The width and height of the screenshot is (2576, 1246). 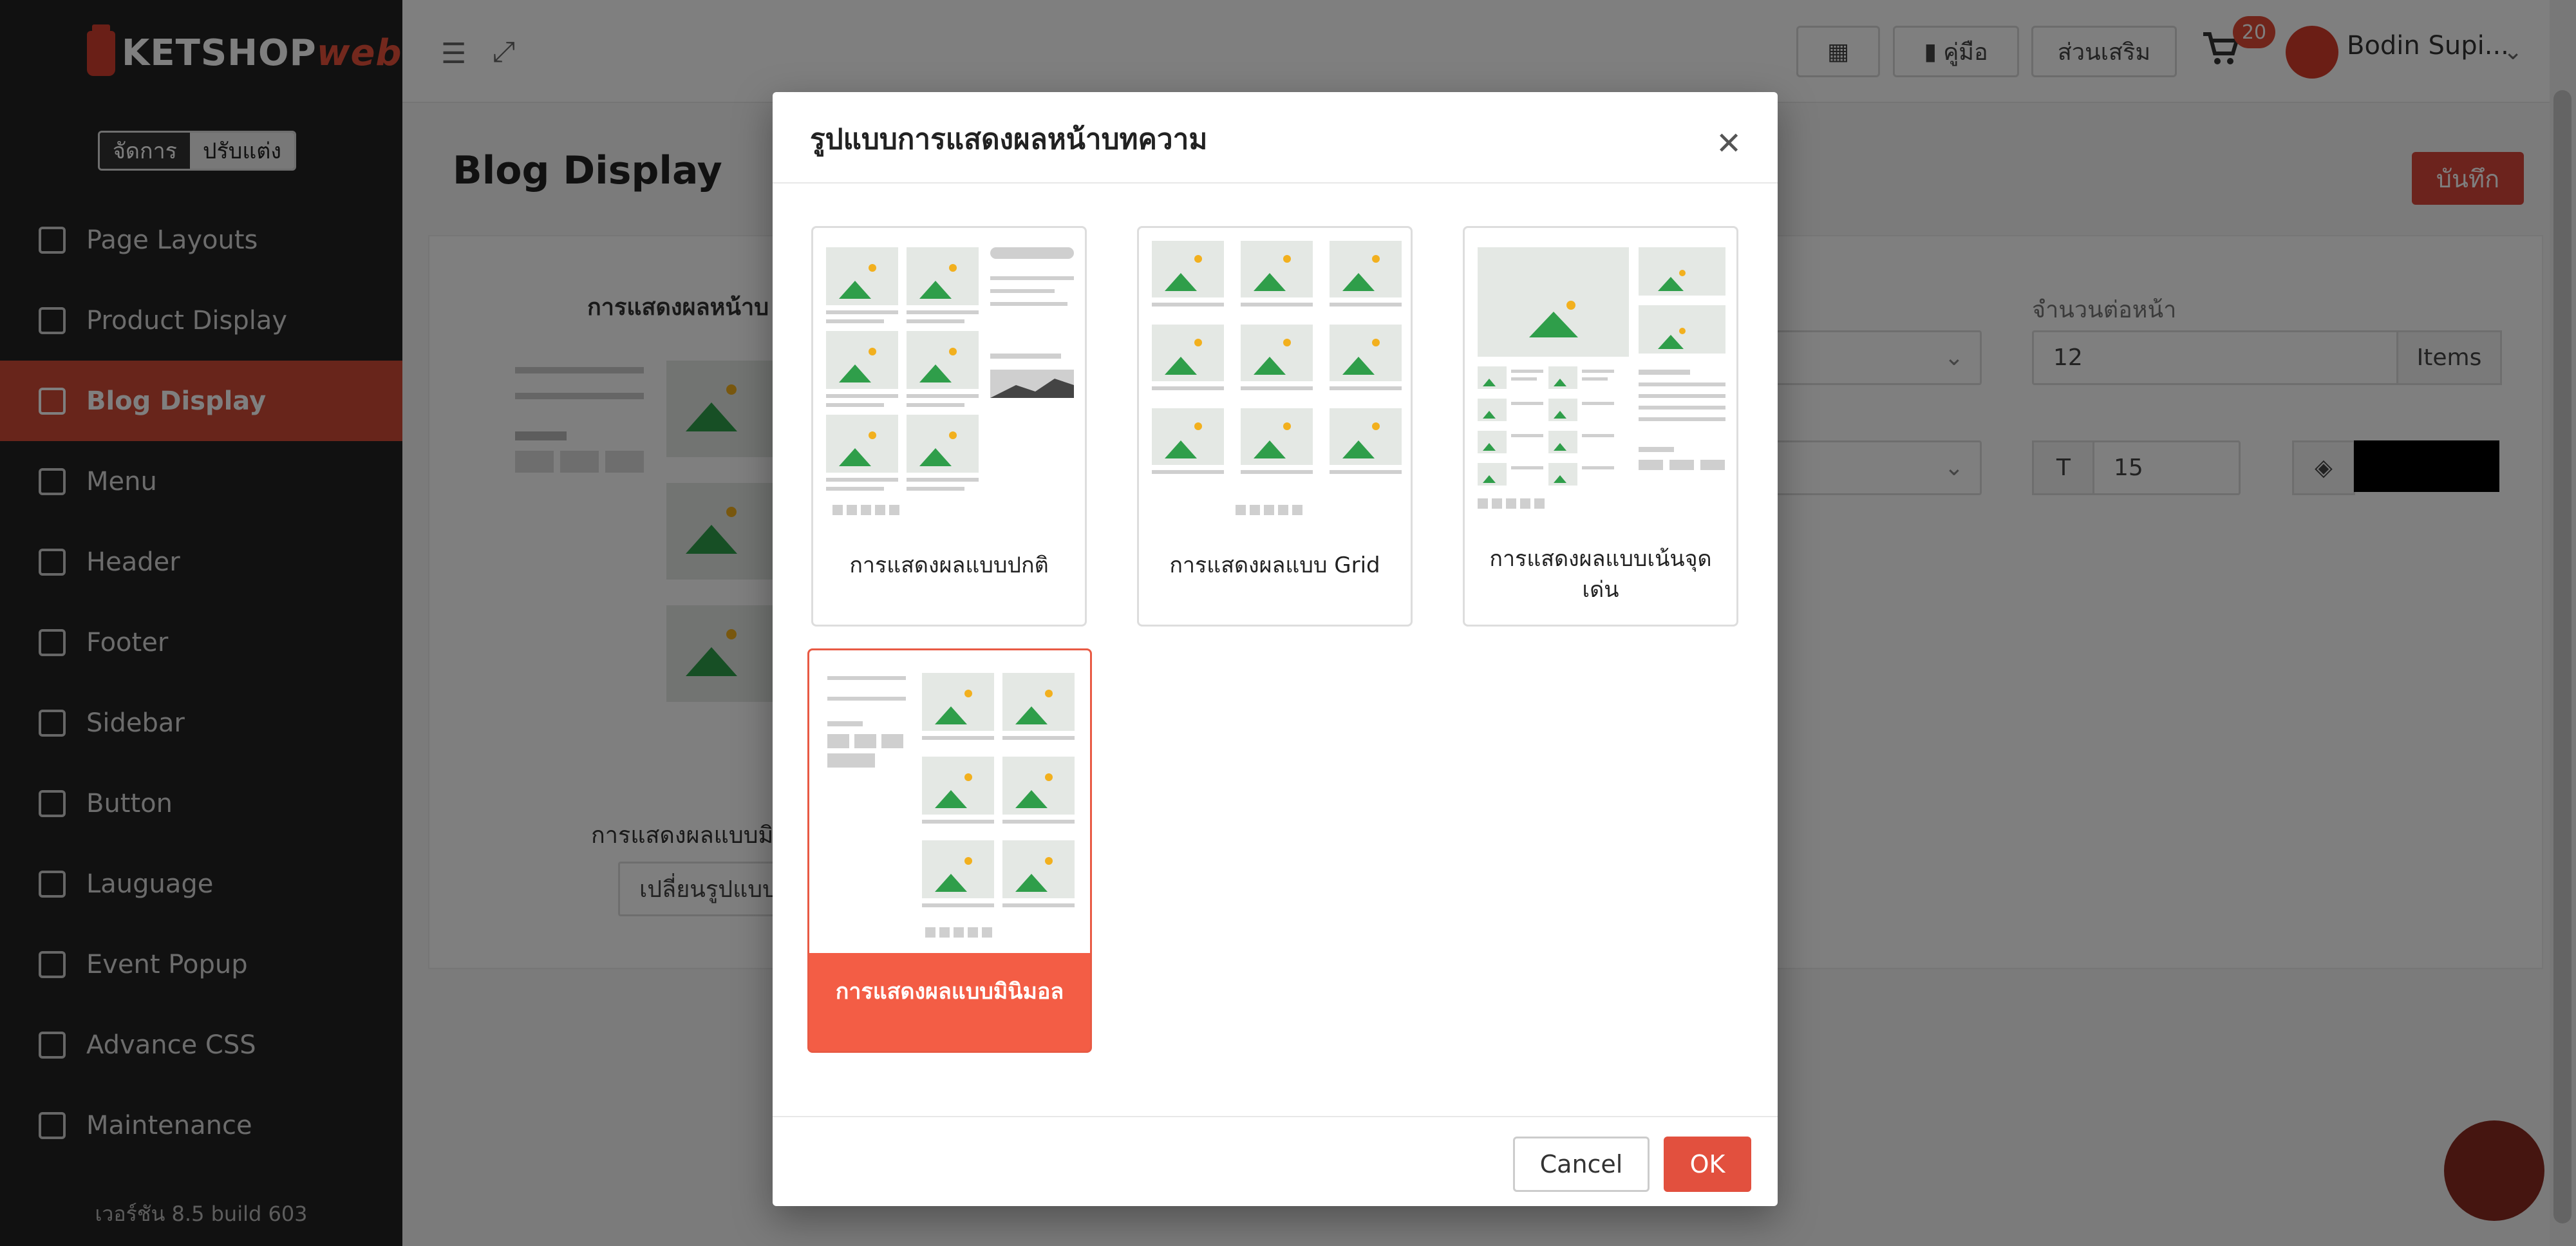 I want to click on layout-option-normal: การแสดงผลแบบปกติ, so click(x=949, y=426).